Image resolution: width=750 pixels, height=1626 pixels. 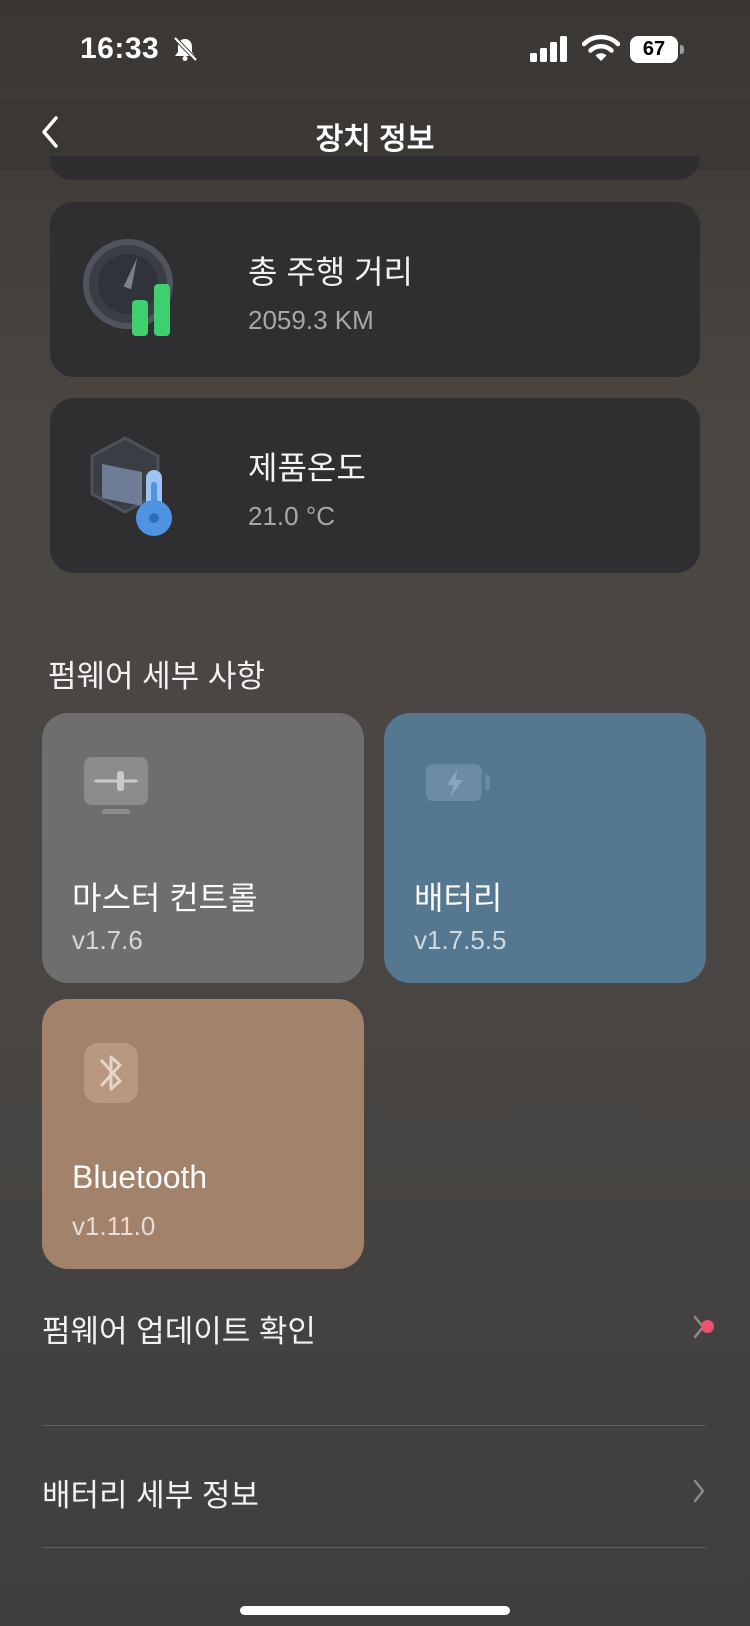 What do you see at coordinates (707, 1326) in the screenshot?
I see `update-badge-dot` at bounding box center [707, 1326].